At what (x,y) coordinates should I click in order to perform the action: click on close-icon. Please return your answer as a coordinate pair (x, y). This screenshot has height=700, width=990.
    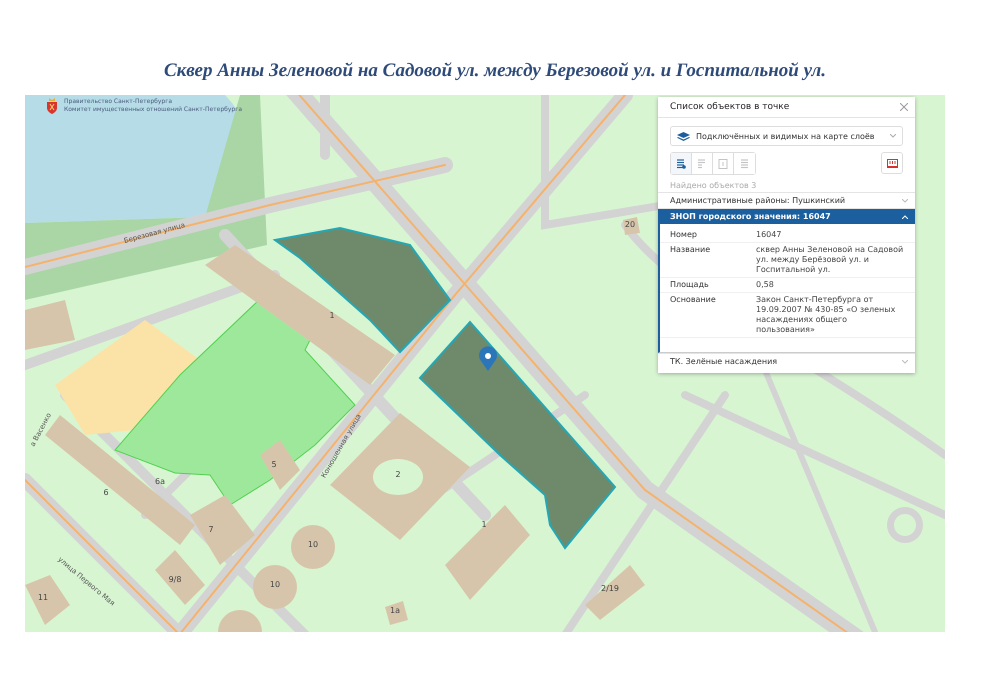
    Looking at the image, I should click on (904, 107).